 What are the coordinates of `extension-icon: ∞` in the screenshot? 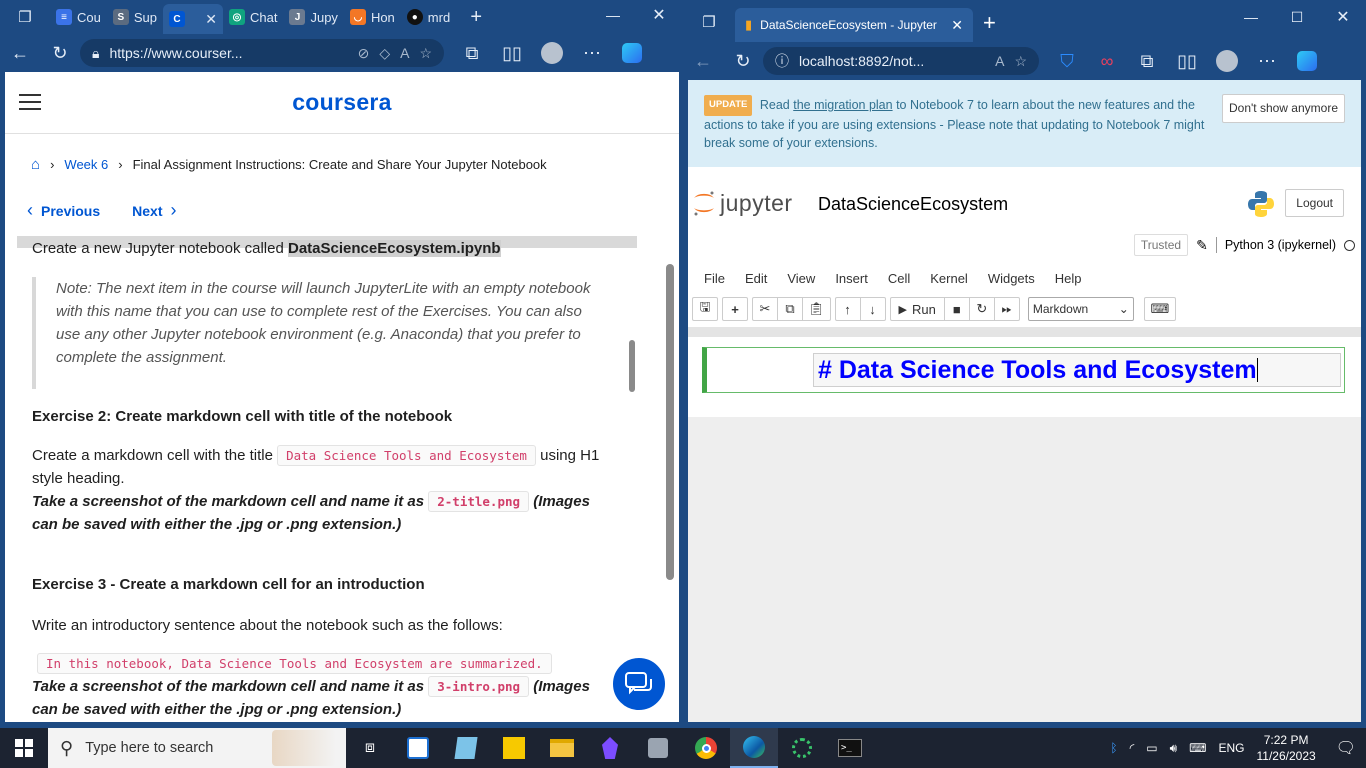 It's located at (1107, 61).